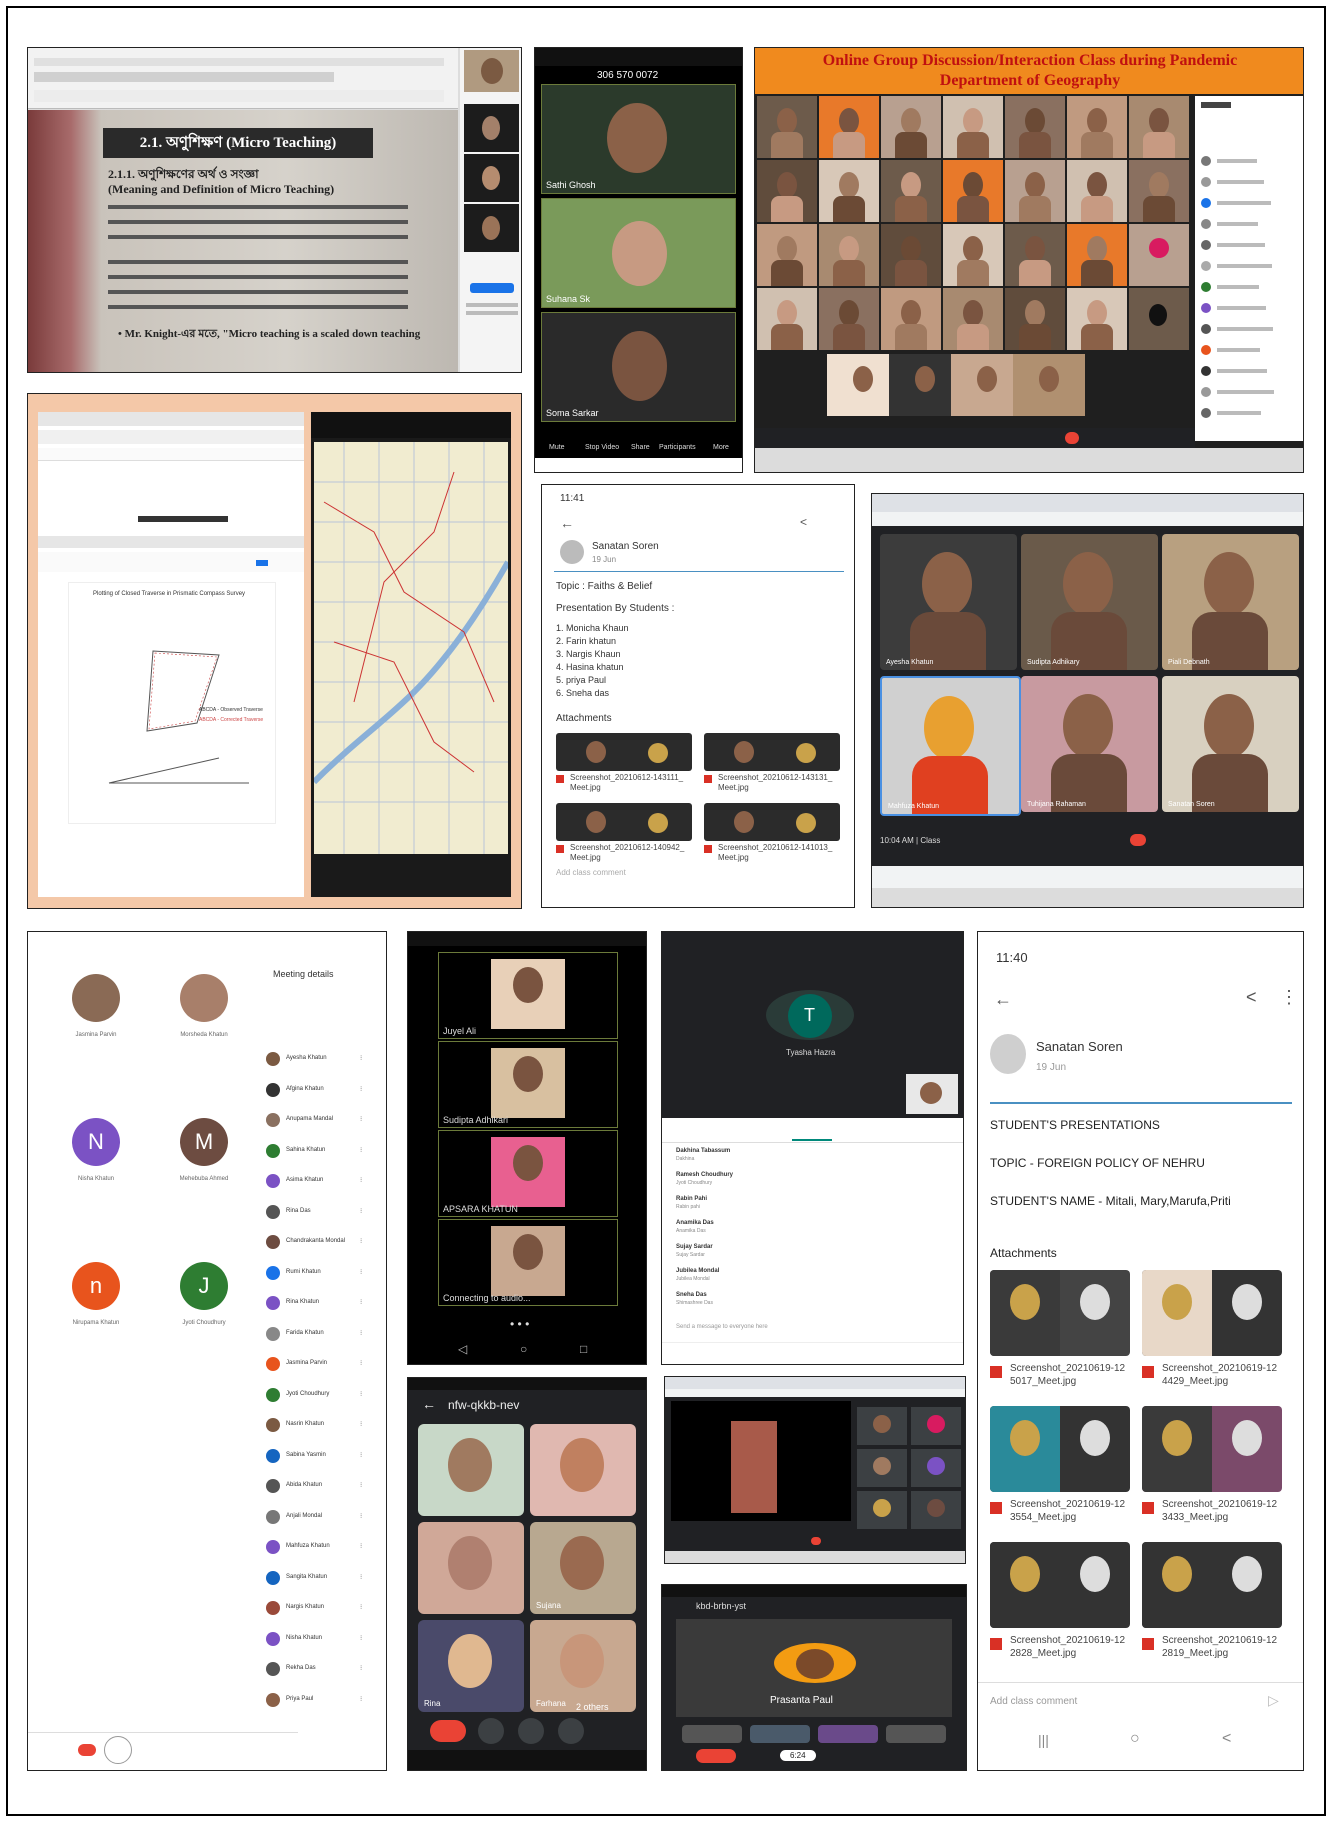  I want to click on message-input: Send a message to everyone here, so click(722, 1327).